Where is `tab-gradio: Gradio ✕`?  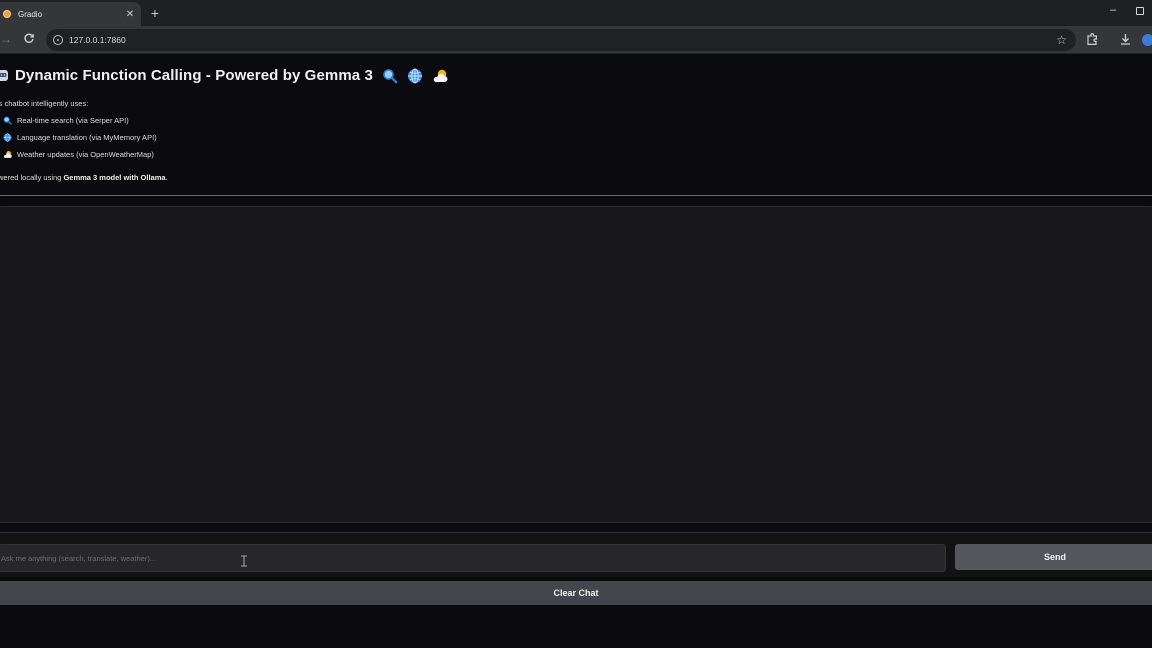 tab-gradio: Gradio ✕ is located at coordinates (70, 14).